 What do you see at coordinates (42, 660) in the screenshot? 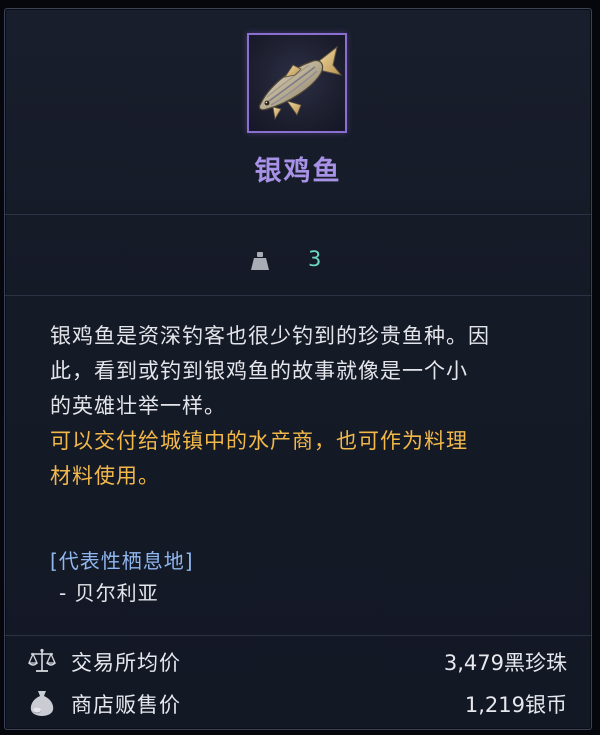
I see `scale-icon` at bounding box center [42, 660].